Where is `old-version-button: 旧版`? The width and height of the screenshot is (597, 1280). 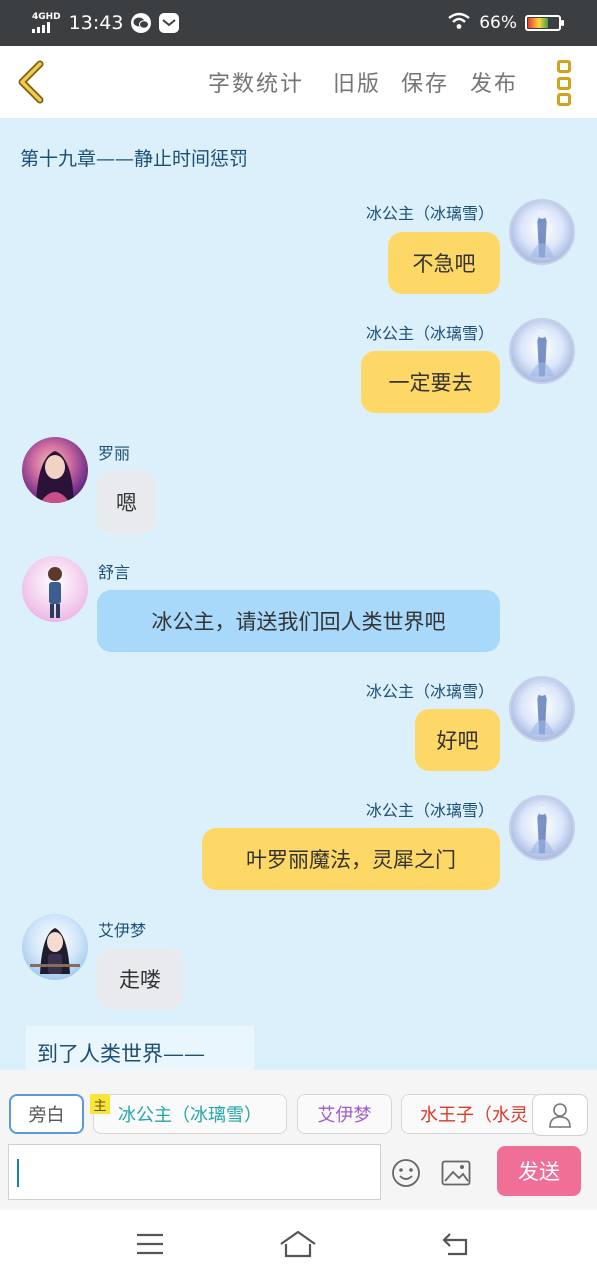 old-version-button: 旧版 is located at coordinates (357, 82).